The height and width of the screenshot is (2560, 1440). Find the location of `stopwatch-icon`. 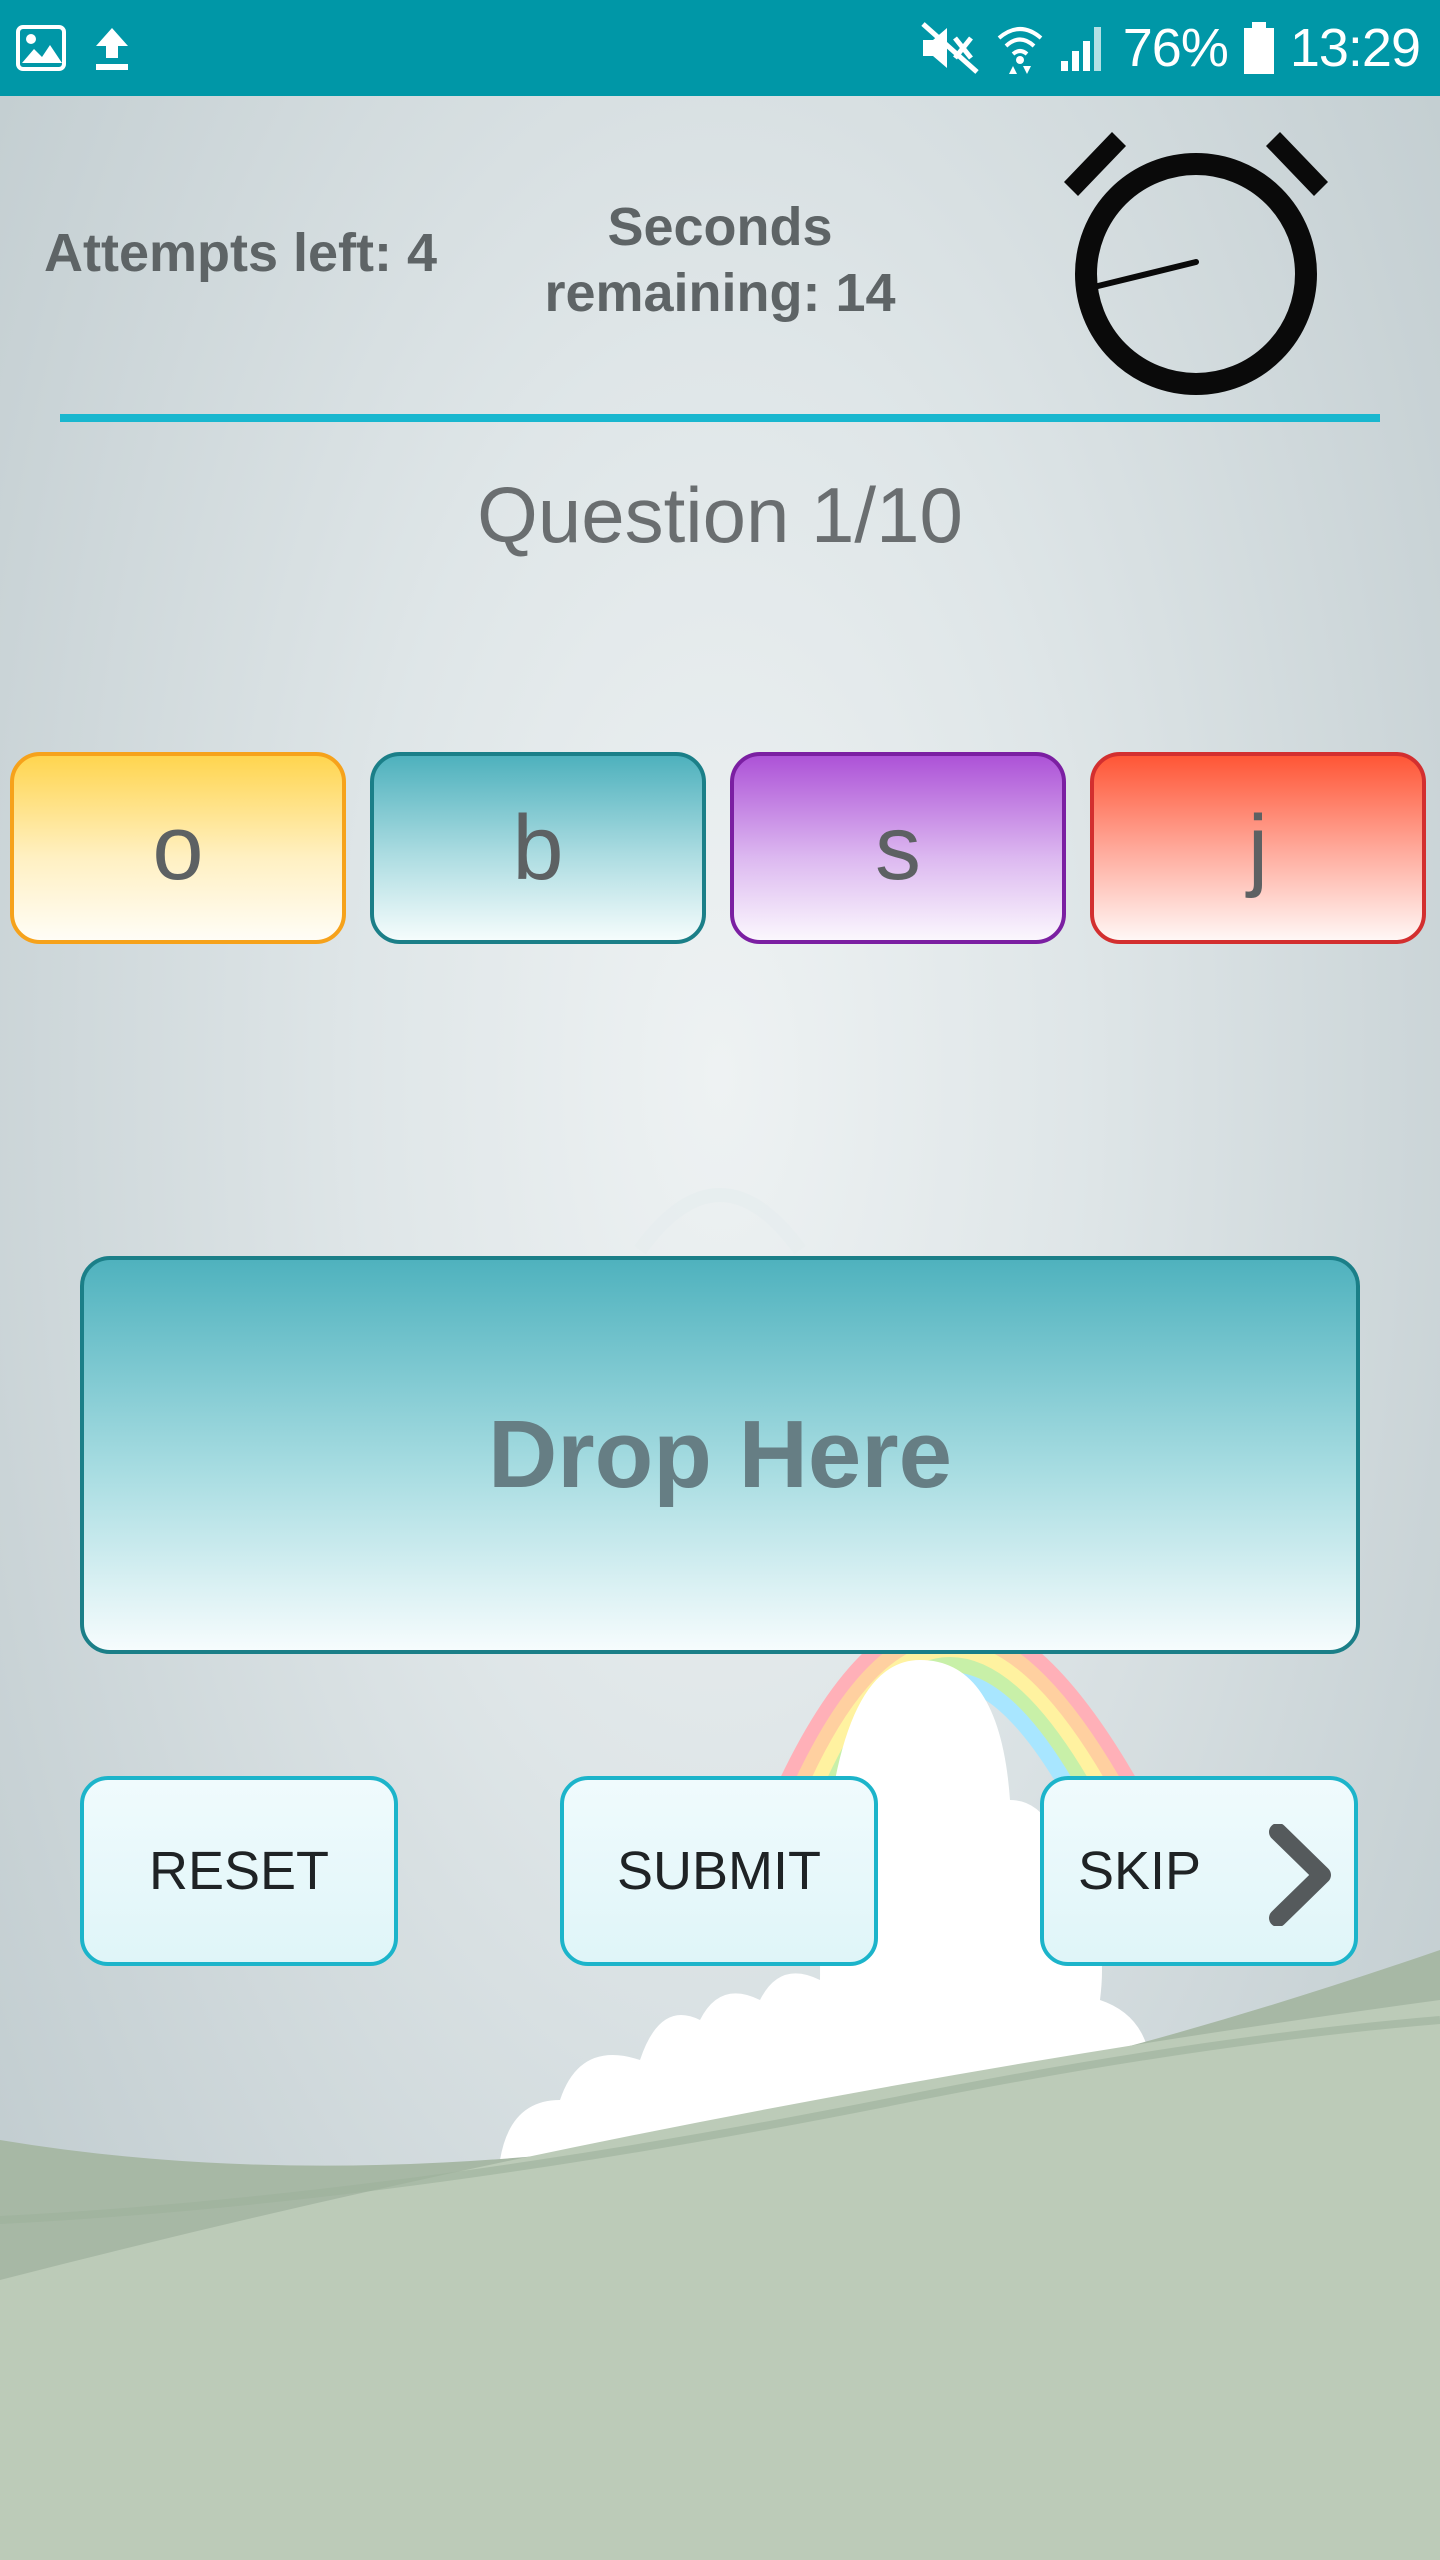

stopwatch-icon is located at coordinates (1196, 263).